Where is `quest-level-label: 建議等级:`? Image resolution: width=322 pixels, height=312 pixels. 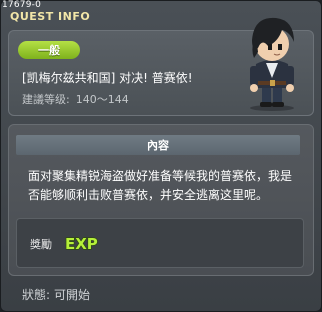 quest-level-label: 建議等级: is located at coordinates (46, 99).